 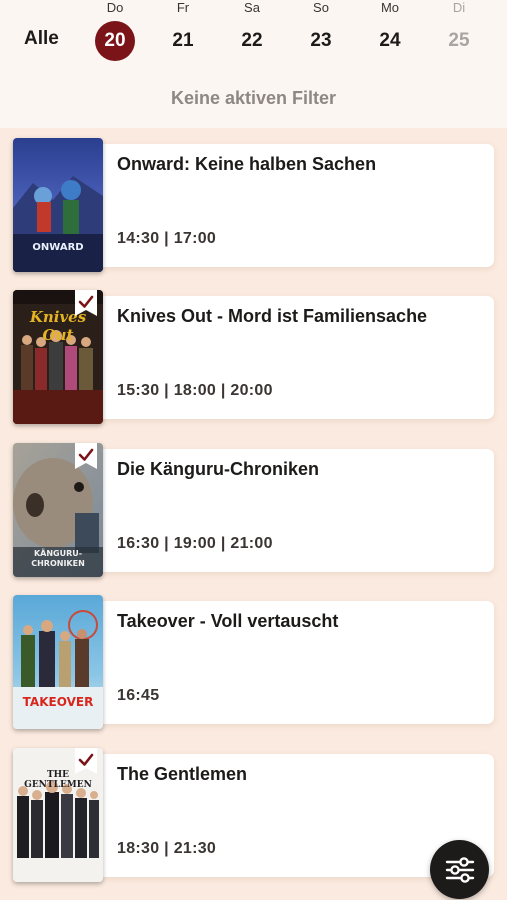 I want to click on all-days-button: Alle, so click(x=41, y=39).